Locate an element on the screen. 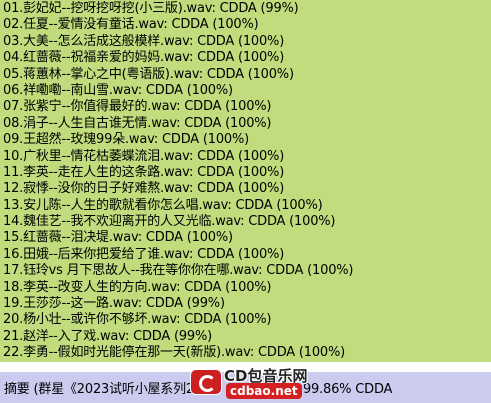 The image size is (491, 403). track-row: 05.蒋蕙林--掌心之中(粤语版).wav: CDDA (100%) is located at coordinates (247, 75).